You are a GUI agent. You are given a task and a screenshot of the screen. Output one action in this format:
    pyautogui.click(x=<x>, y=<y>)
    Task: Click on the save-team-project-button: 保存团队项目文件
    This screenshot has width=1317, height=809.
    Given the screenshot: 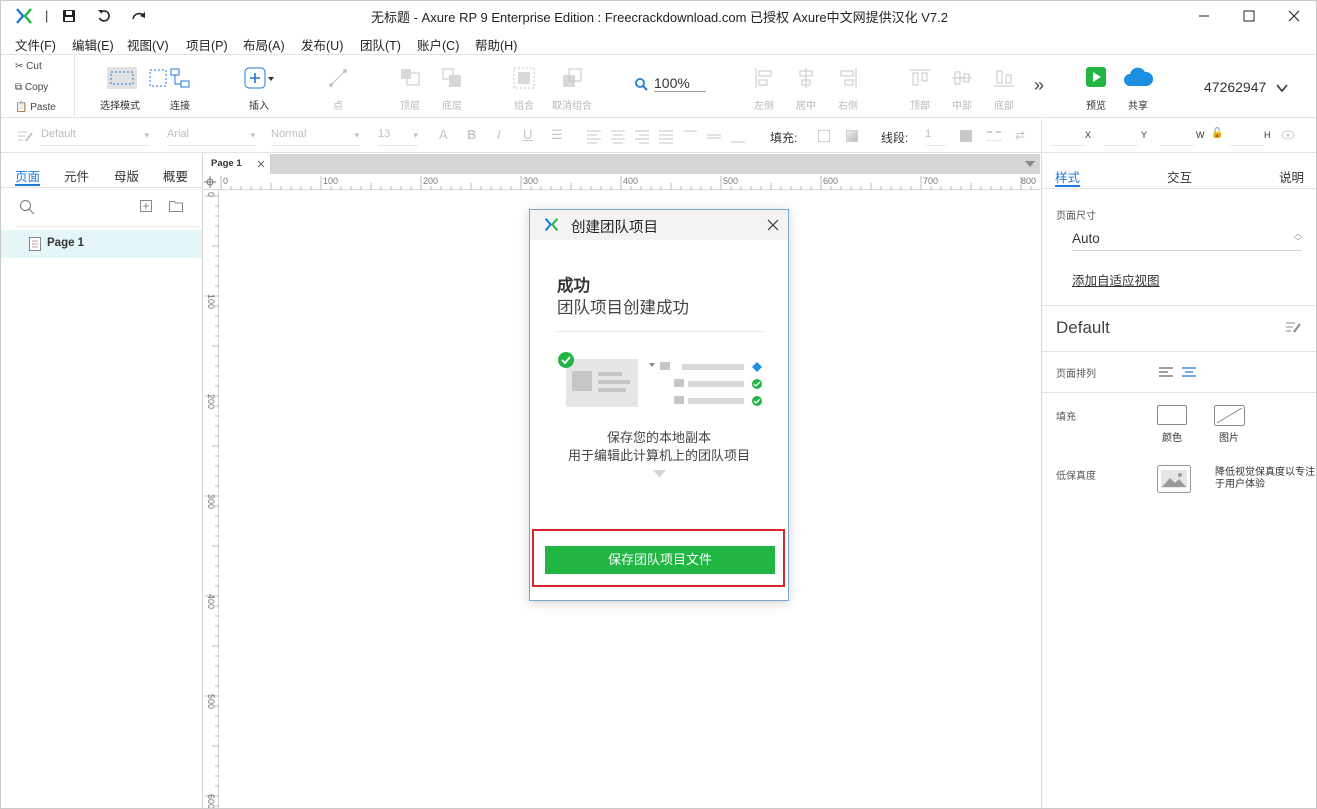 What is the action you would take?
    pyautogui.click(x=660, y=560)
    